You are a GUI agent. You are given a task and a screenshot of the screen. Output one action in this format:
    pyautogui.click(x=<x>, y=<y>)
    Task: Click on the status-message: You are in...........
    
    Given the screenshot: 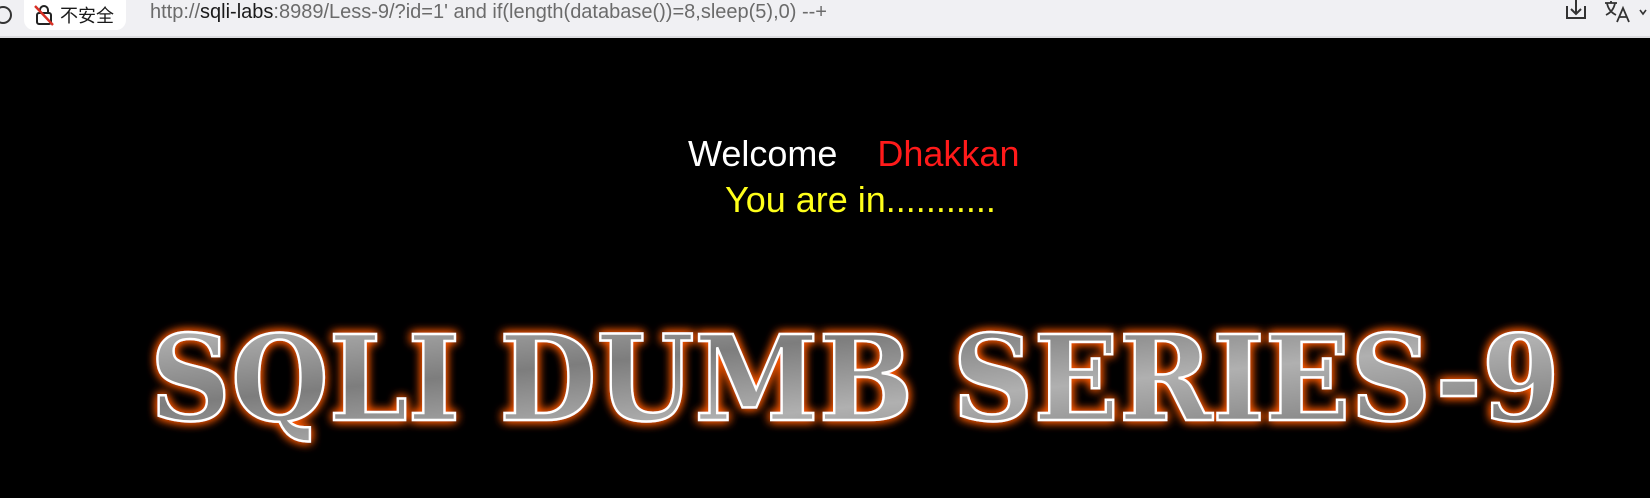 What is the action you would take?
    pyautogui.click(x=860, y=199)
    